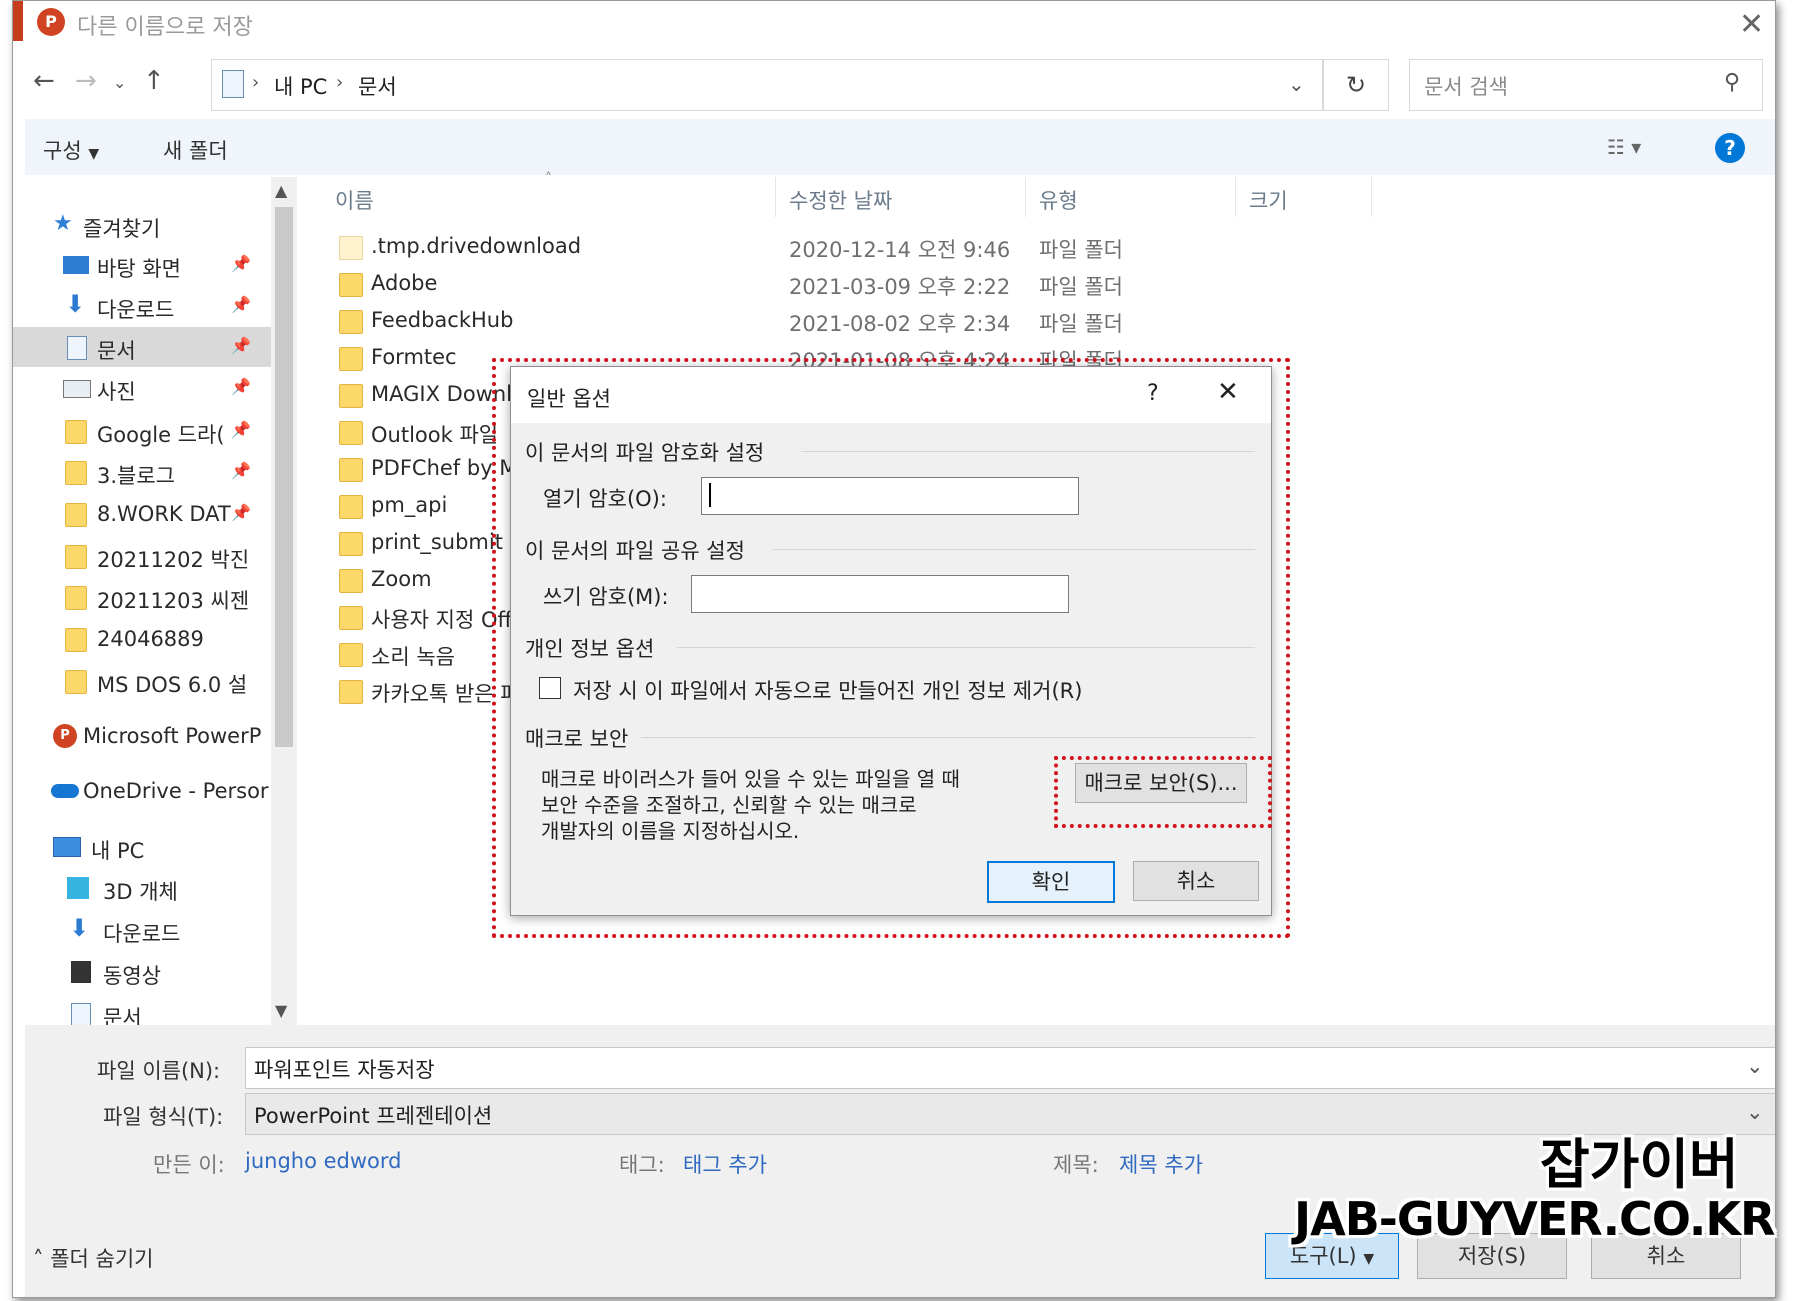 The image size is (1800, 1301). What do you see at coordinates (189, 1165) in the screenshot?
I see `author-label: 만든 이:` at bounding box center [189, 1165].